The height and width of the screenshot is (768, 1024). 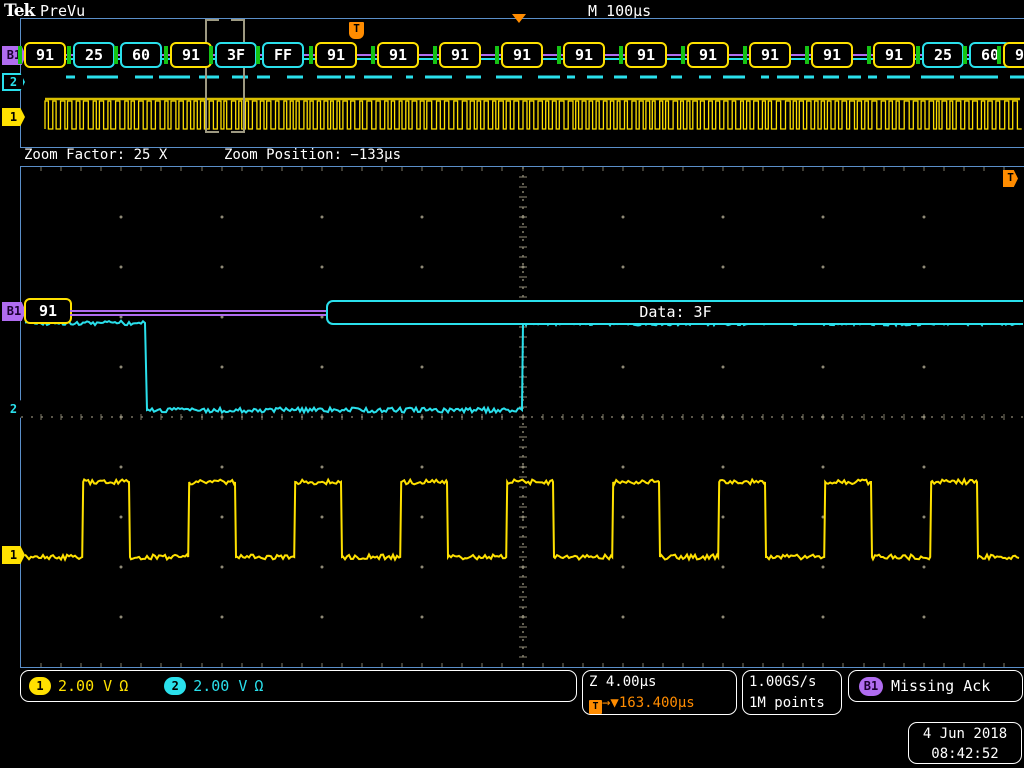 I want to click on bus-status-text: Missing Ack, so click(x=941, y=686).